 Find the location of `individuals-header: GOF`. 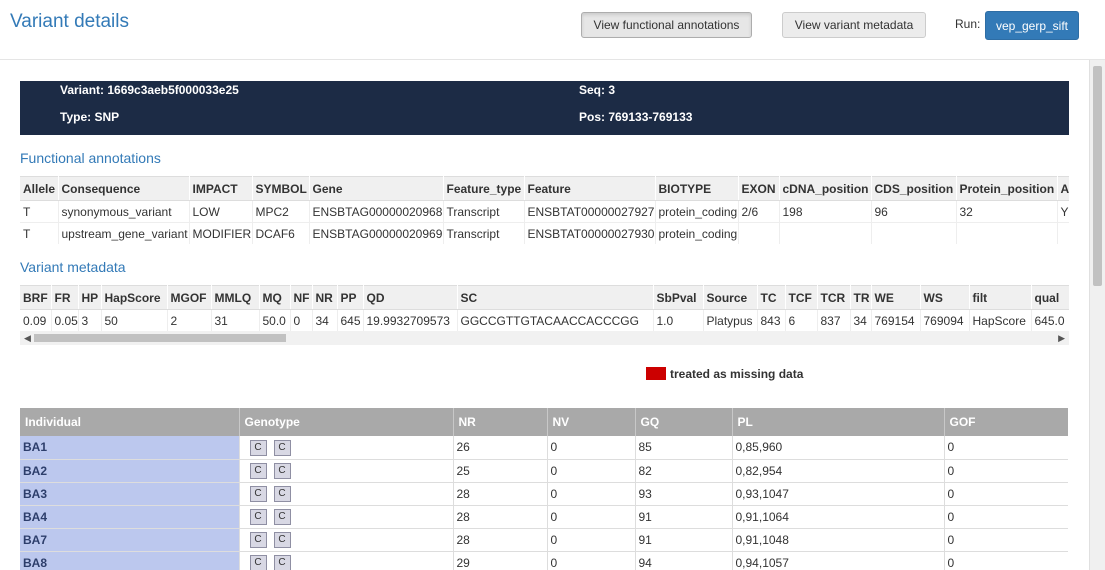

individuals-header: GOF is located at coordinates (1006, 422).